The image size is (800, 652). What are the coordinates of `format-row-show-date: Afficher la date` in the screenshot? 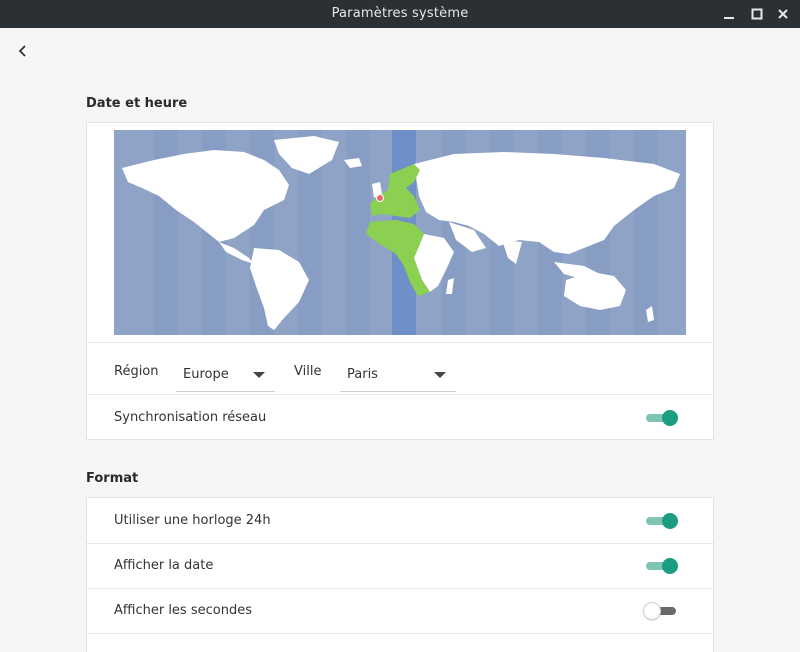 It's located at (400, 565).